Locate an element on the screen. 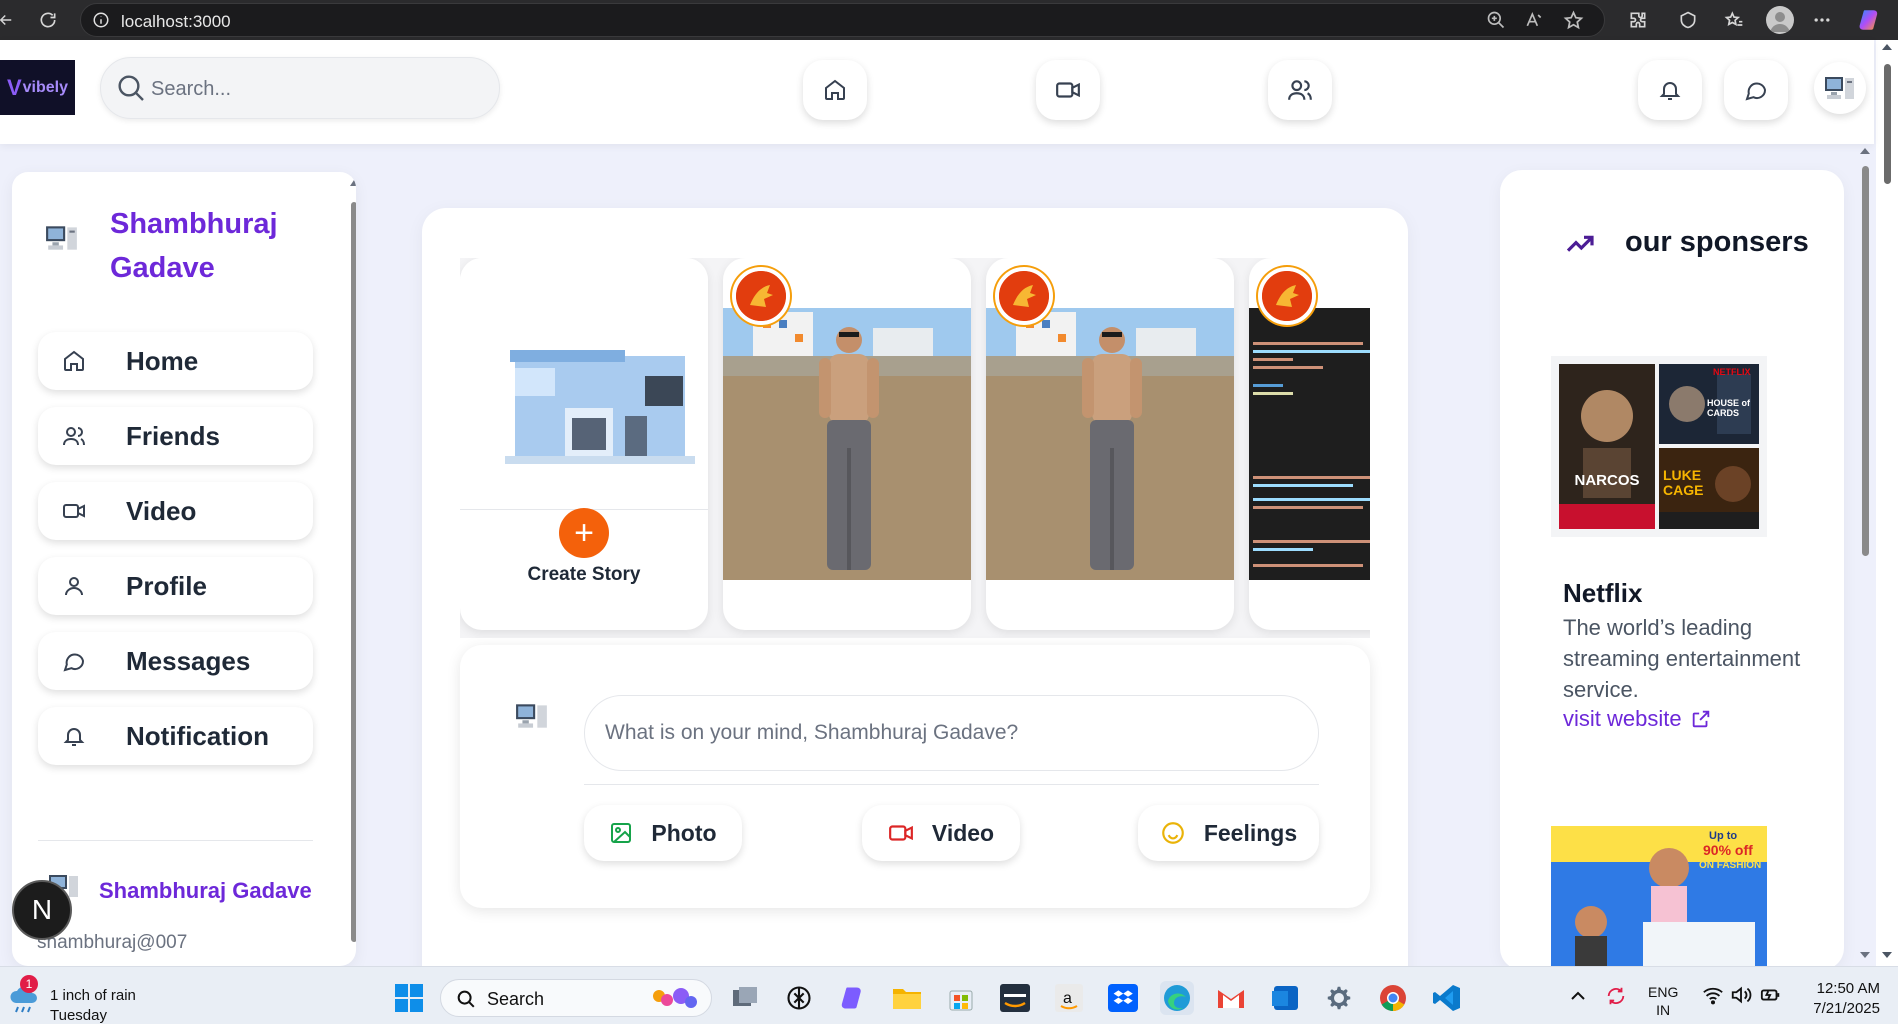 This screenshot has height=1024, width=1898. vscode-icon is located at coordinates (1447, 998).